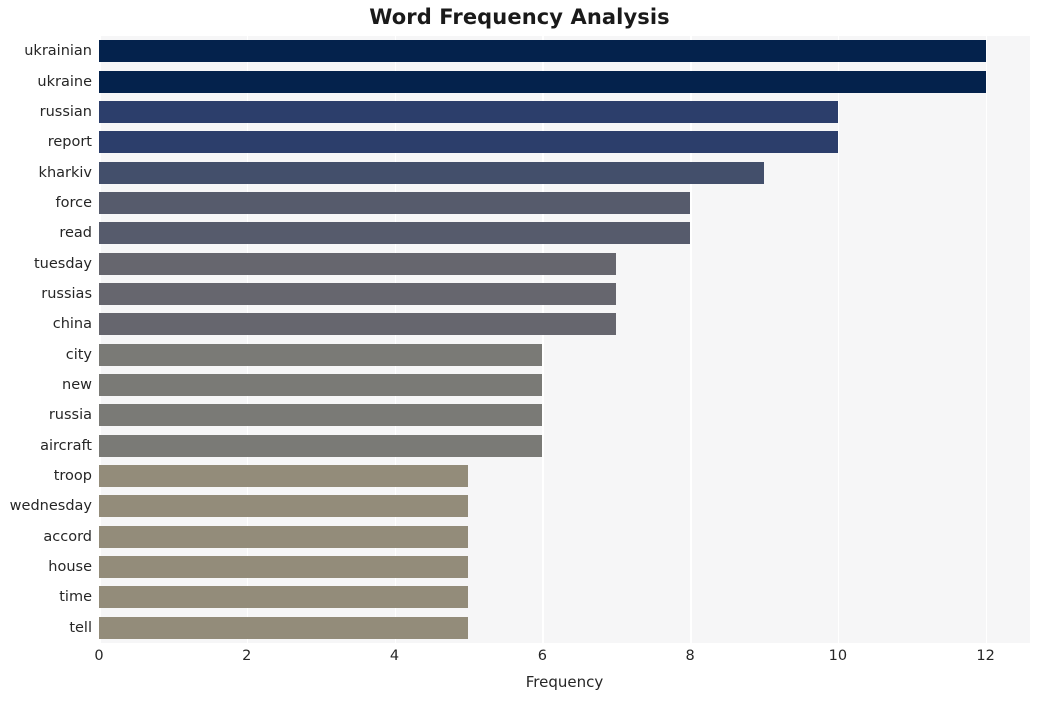 The image size is (1039, 701). Describe the element at coordinates (58, 51) in the screenshot. I see `y-axis-tick-label: ukrainian` at that location.